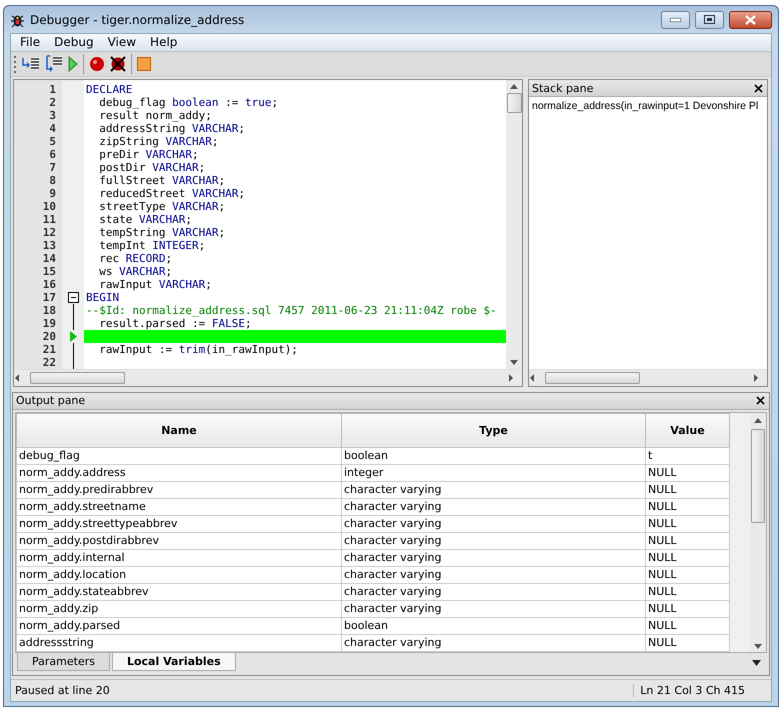 The height and width of the screenshot is (711, 783). Describe the element at coordinates (162, 181) in the screenshot. I see `code-line: fullStreet VARCHAR;` at that location.